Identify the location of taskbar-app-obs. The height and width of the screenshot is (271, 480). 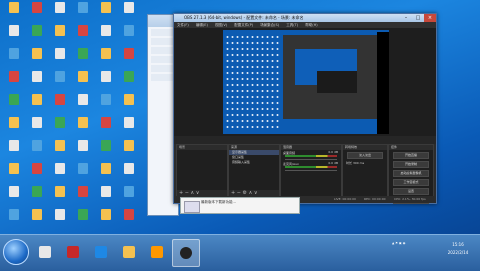
(186, 253).